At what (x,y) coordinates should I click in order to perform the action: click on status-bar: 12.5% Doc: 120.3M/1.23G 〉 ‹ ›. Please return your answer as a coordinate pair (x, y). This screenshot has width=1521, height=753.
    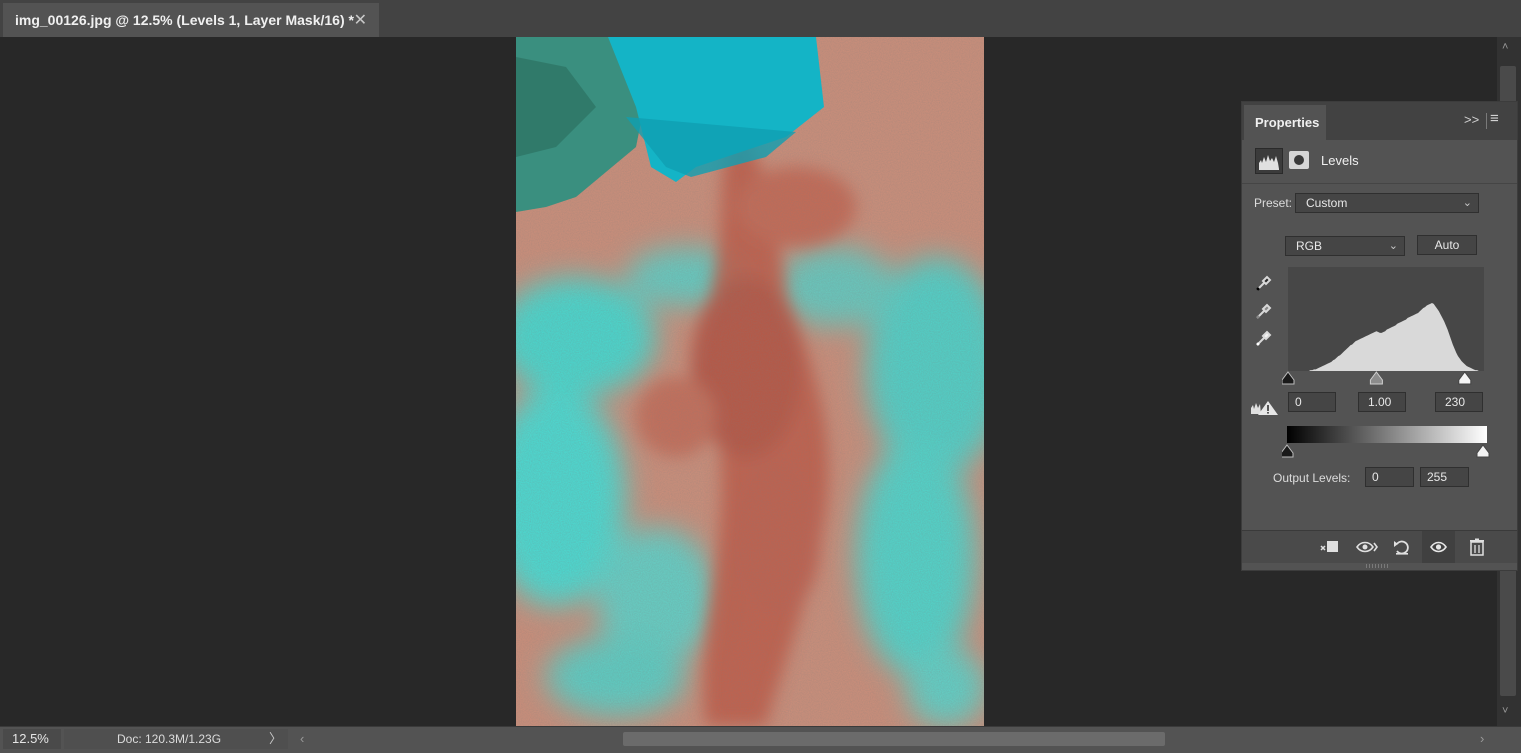
    Looking at the image, I should click on (760, 739).